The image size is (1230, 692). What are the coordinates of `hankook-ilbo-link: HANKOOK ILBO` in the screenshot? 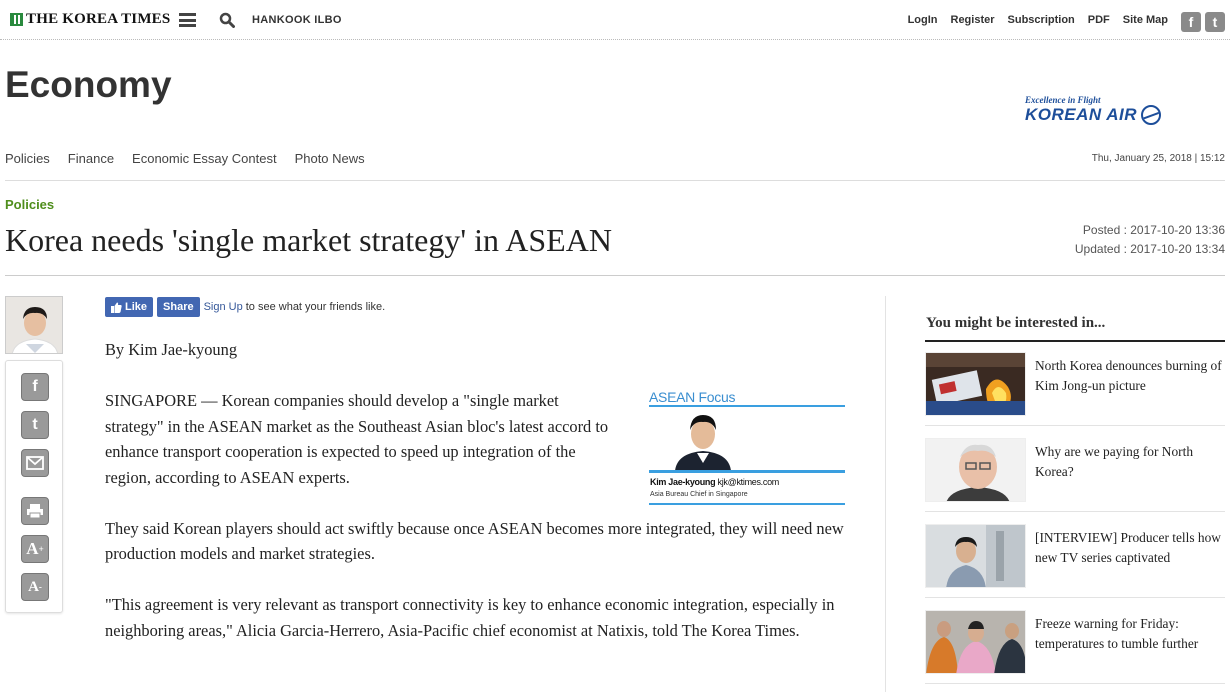 It's located at (297, 20).